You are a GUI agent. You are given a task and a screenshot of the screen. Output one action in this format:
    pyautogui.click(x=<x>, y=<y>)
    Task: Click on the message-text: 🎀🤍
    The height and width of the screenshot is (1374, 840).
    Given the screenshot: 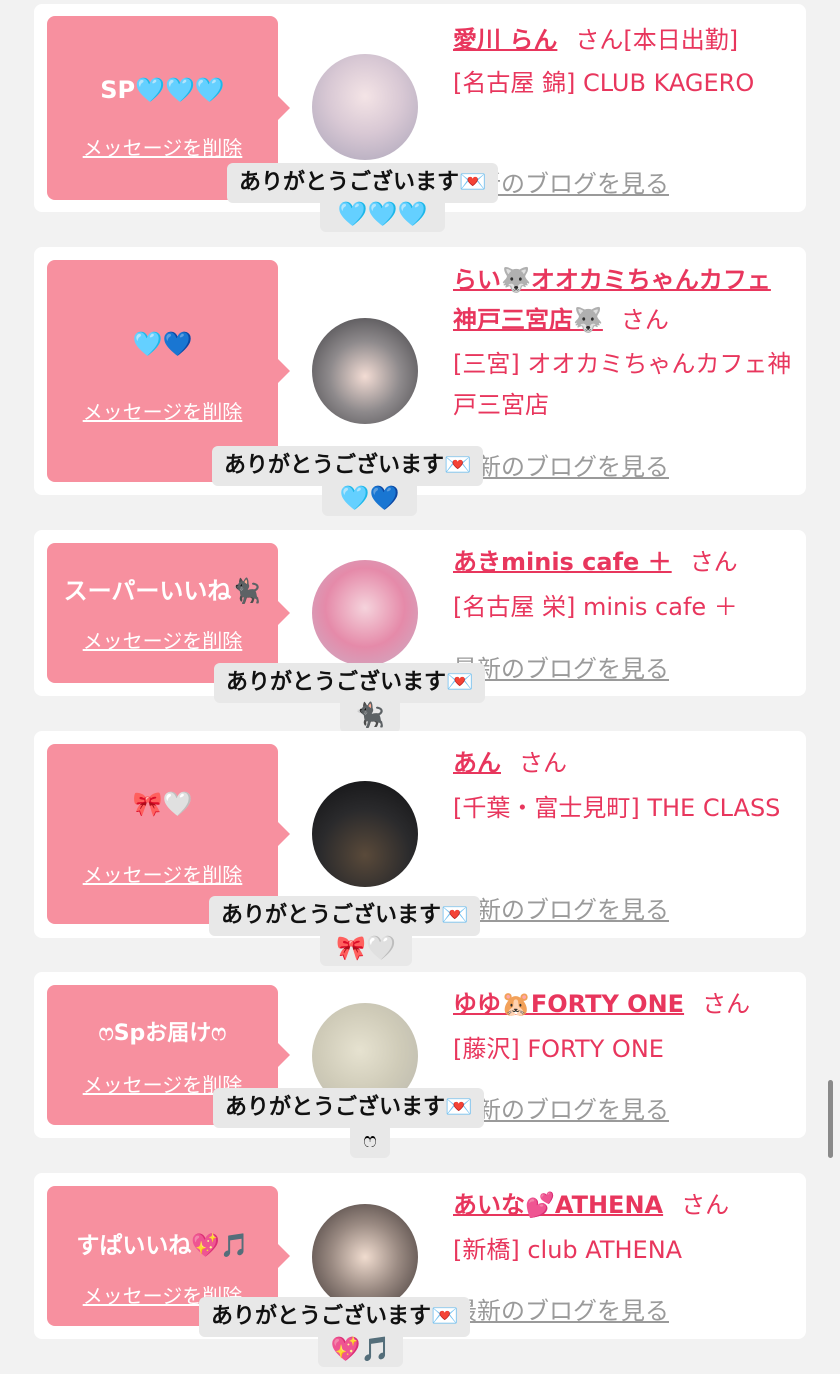 What is the action you would take?
    pyautogui.click(x=162, y=804)
    